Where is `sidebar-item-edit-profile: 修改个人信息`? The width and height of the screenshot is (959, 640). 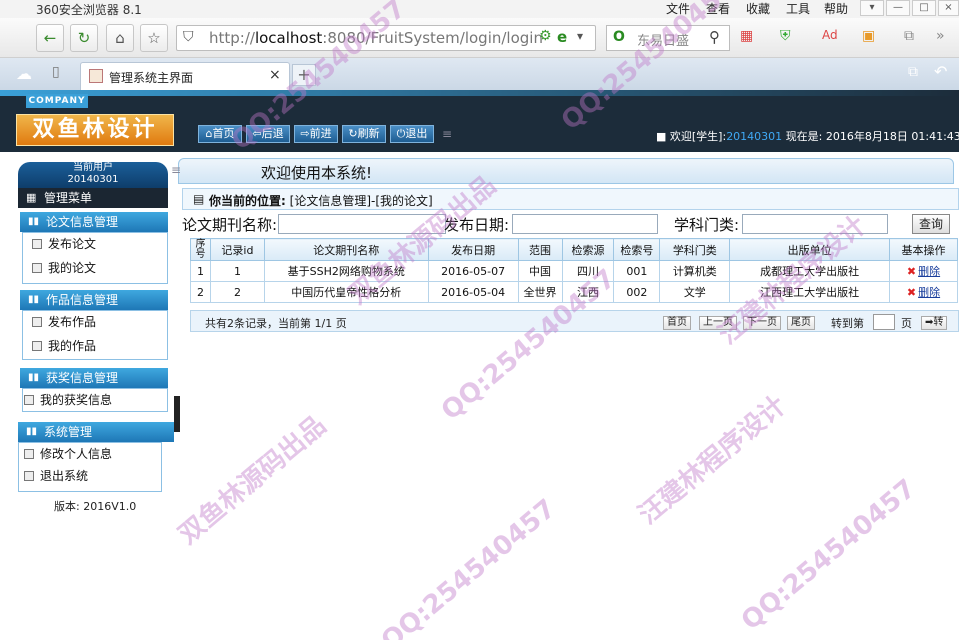
sidebar-item-edit-profile: 修改个人信息 is located at coordinates (67, 454).